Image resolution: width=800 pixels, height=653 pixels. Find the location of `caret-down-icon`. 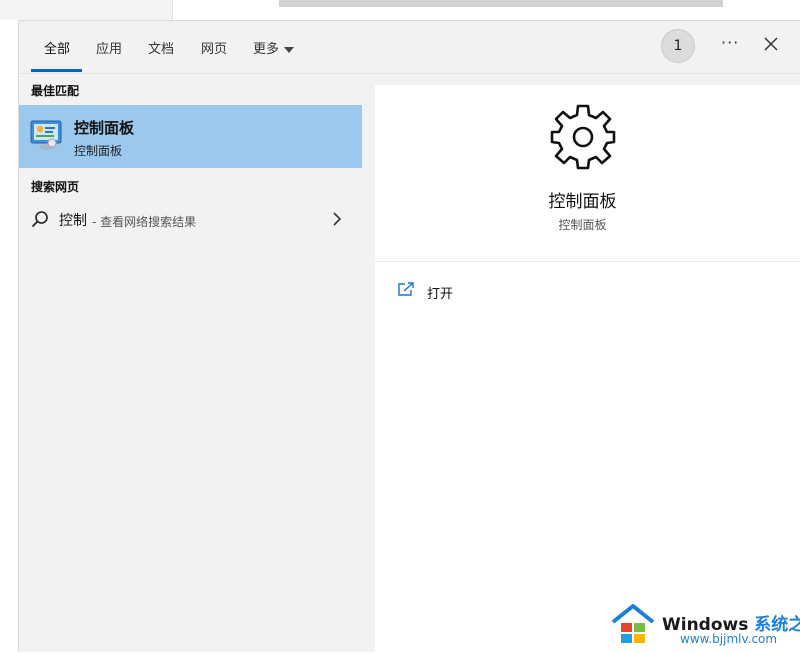

caret-down-icon is located at coordinates (289, 49).